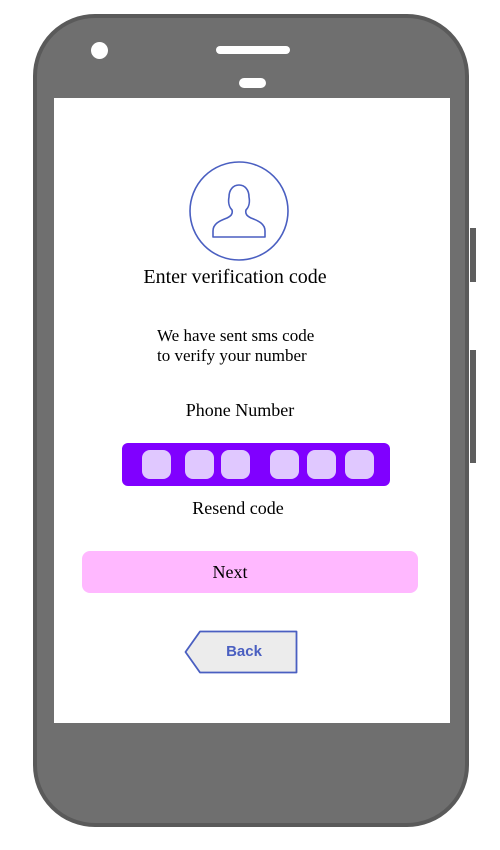 The height and width of the screenshot is (850, 500). I want to click on back-button-label: Back, so click(244, 651).